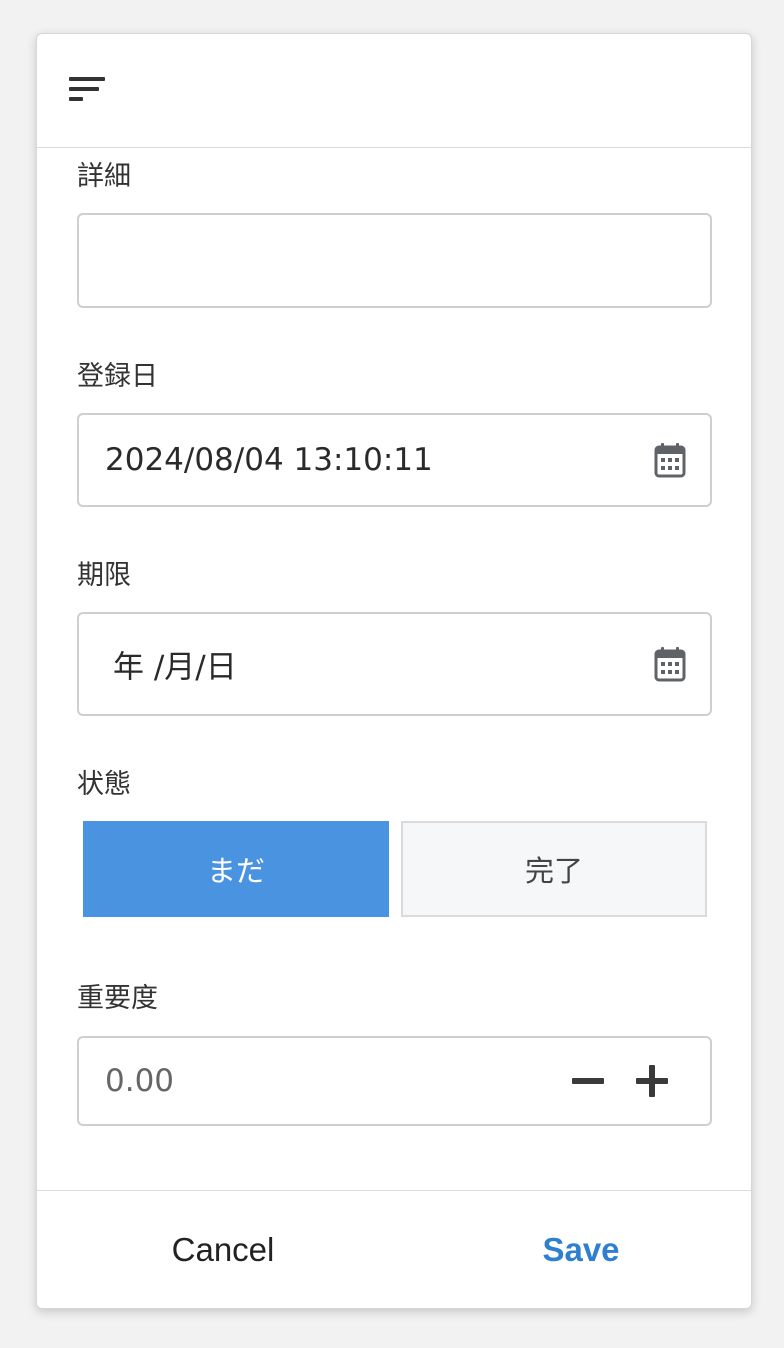  What do you see at coordinates (140, 1081) in the screenshot?
I see `priority-value: 0.00` at bounding box center [140, 1081].